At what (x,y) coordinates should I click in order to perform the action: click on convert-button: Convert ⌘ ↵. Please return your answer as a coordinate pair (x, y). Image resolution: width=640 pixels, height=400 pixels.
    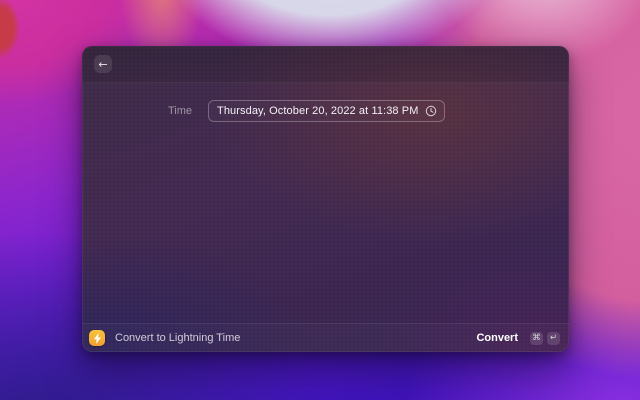
    Looking at the image, I should click on (518, 338).